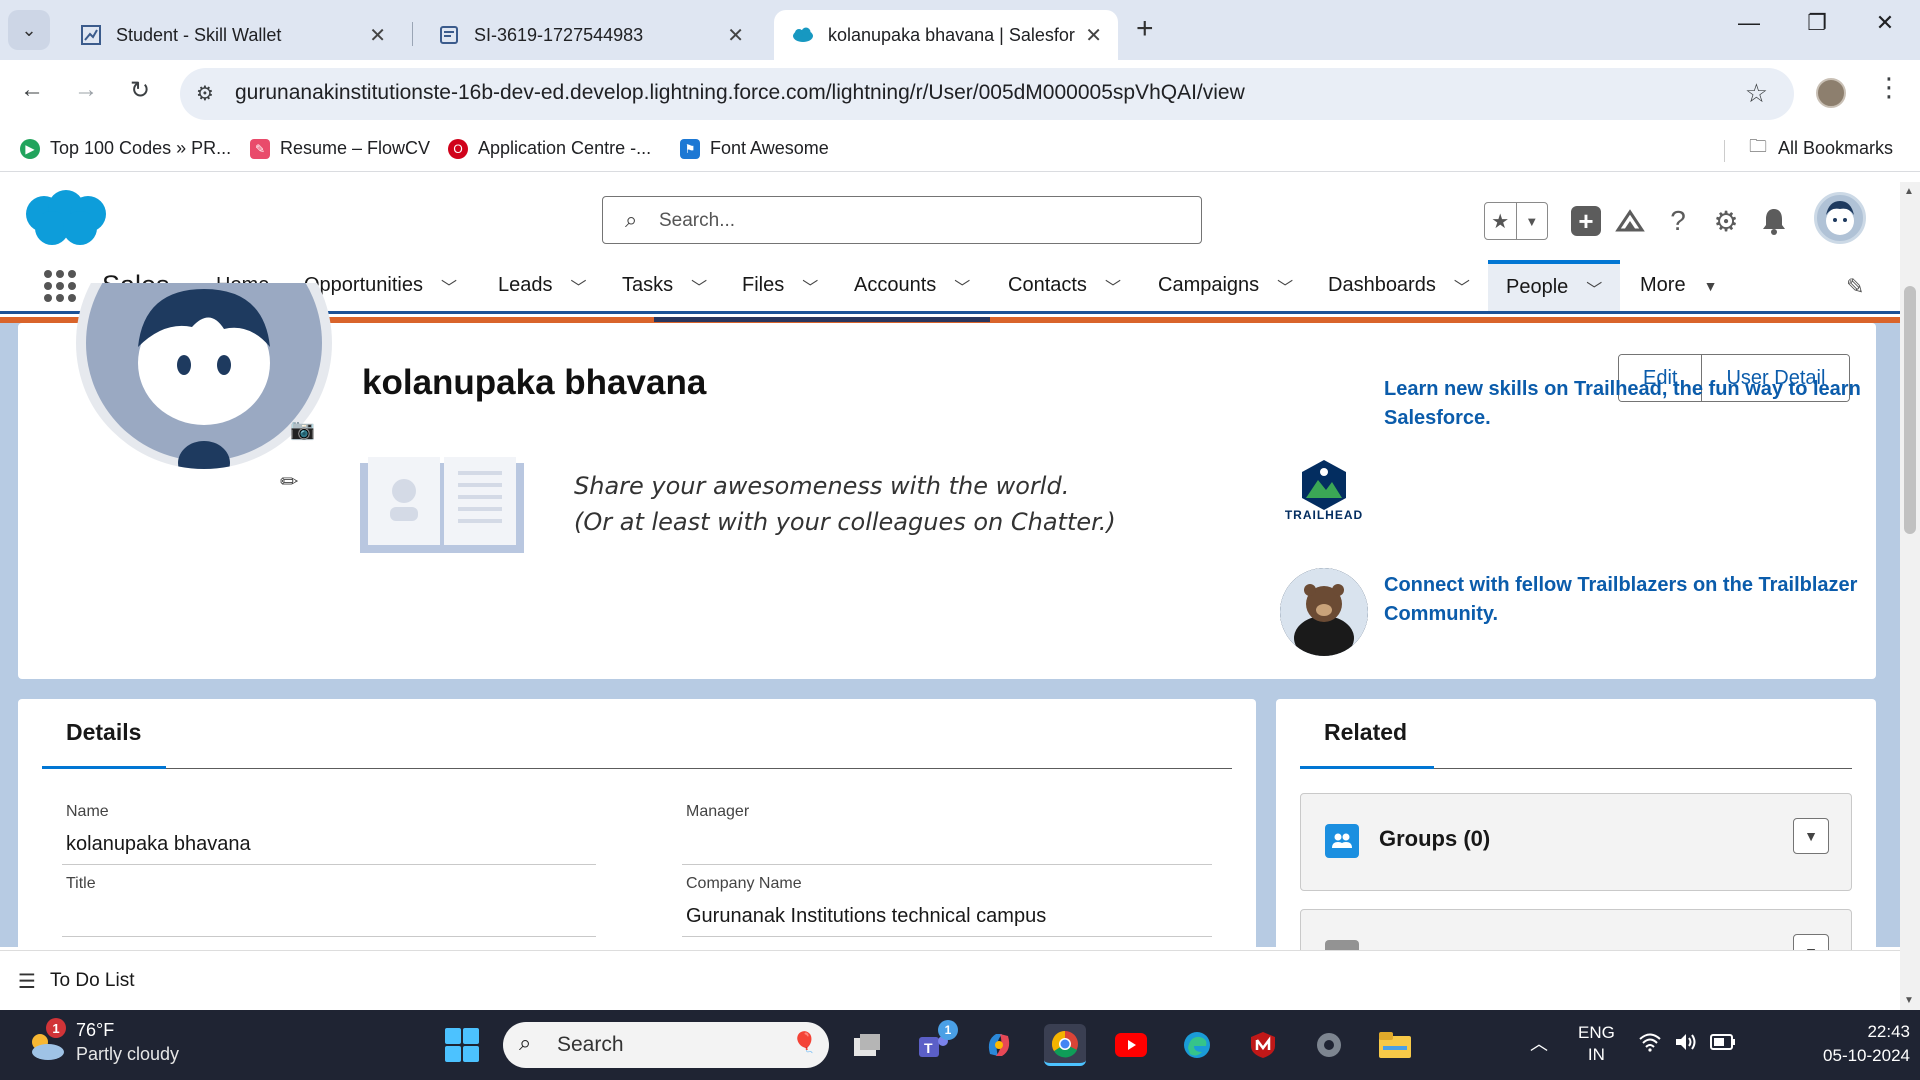 Image resolution: width=1920 pixels, height=1080 pixels. I want to click on nav-item-leads: Leads ﹀, so click(542, 285).